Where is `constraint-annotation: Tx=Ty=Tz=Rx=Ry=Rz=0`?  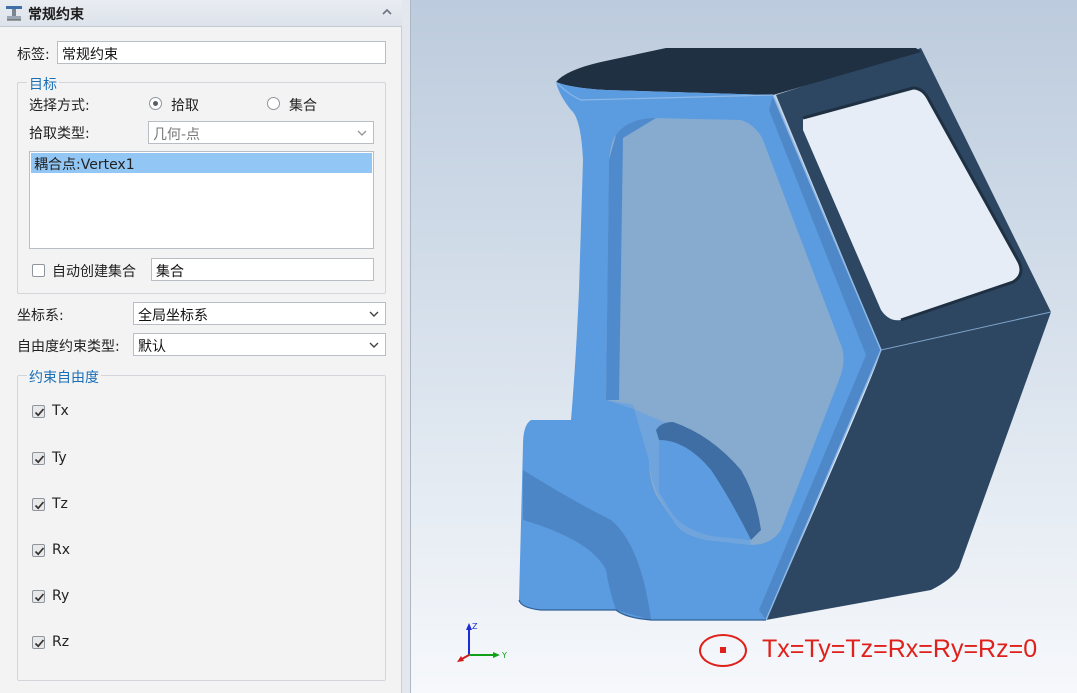 constraint-annotation: Tx=Ty=Tz=Rx=Ry=Rz=0 is located at coordinates (884, 651).